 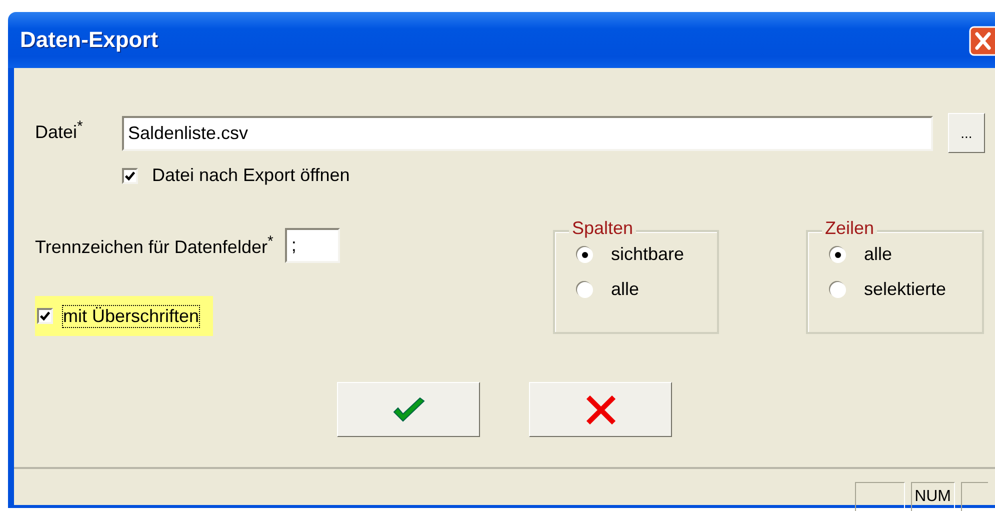 What do you see at coordinates (131, 316) in the screenshot?
I see `checkbox-label: mit Überschriften` at bounding box center [131, 316].